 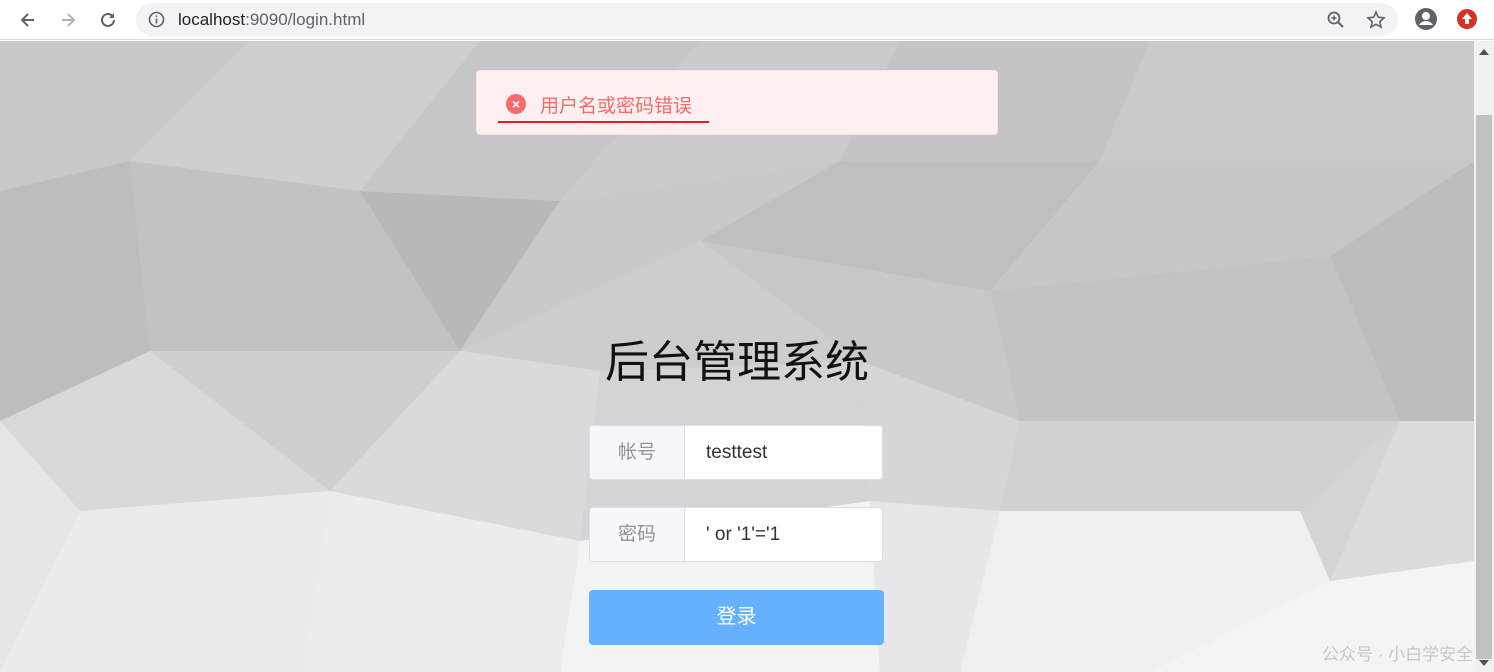 I want to click on page-scrollbar, so click(x=1484, y=356).